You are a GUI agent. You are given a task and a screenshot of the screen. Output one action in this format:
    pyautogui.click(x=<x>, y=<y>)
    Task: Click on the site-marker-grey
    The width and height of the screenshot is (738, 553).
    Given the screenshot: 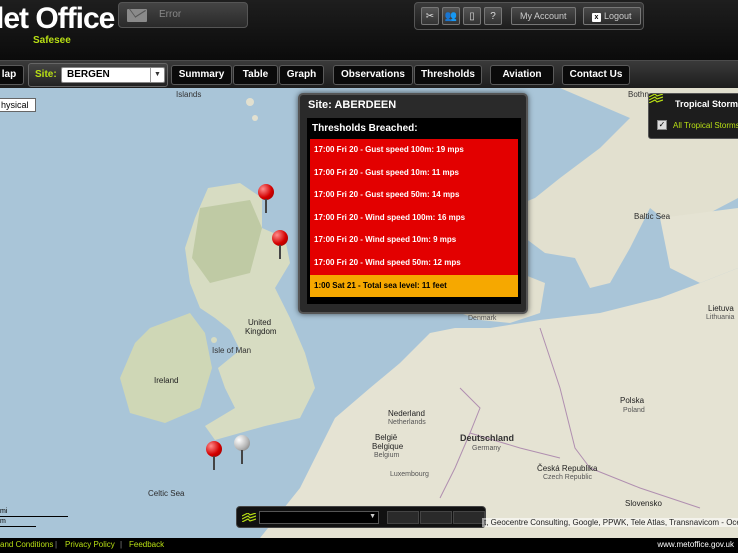 What is the action you would take?
    pyautogui.click(x=242, y=450)
    